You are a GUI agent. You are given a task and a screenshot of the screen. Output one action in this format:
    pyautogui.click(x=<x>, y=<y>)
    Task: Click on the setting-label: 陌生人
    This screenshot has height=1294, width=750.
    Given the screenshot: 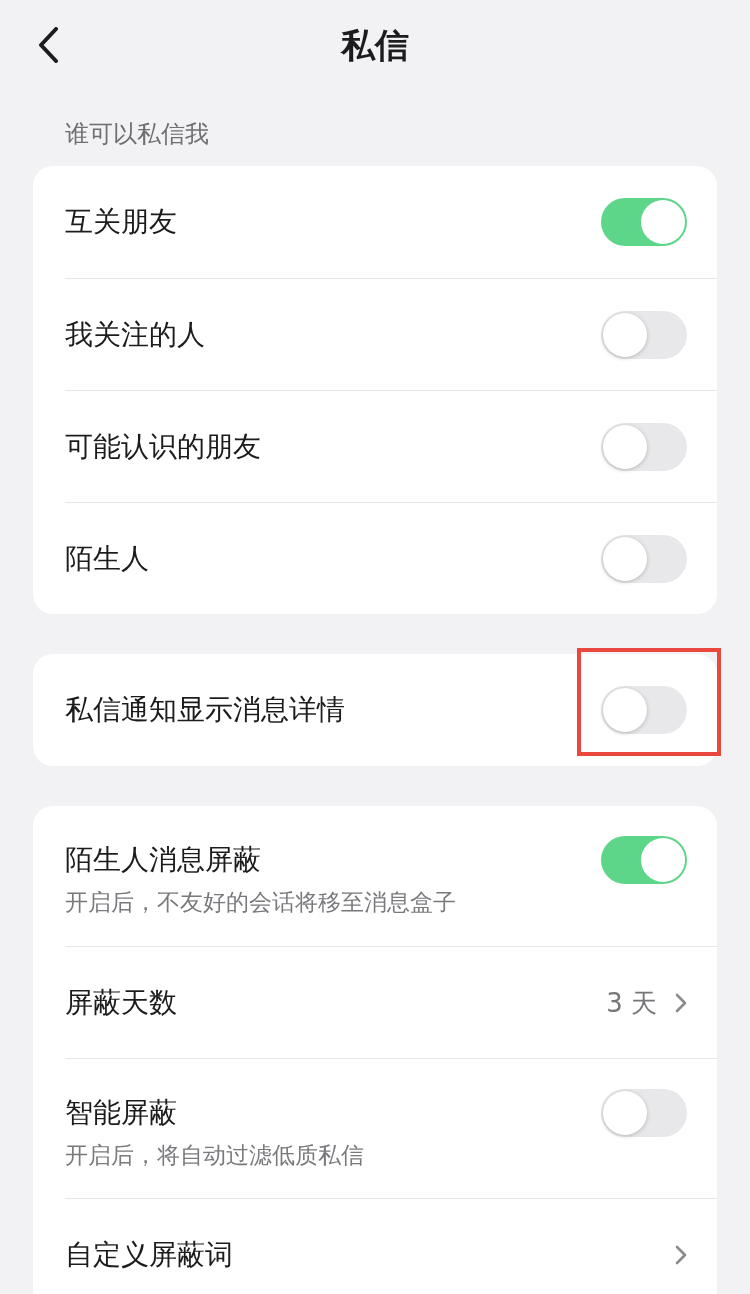 What is the action you would take?
    pyautogui.click(x=107, y=558)
    